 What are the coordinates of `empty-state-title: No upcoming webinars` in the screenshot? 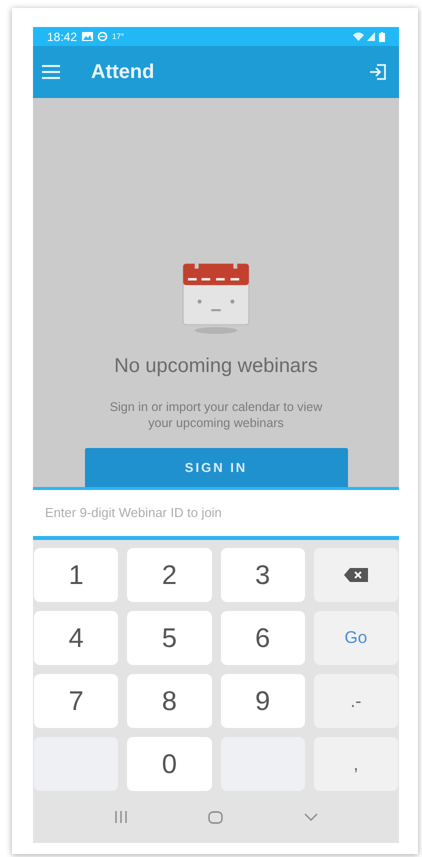 It's located at (216, 367).